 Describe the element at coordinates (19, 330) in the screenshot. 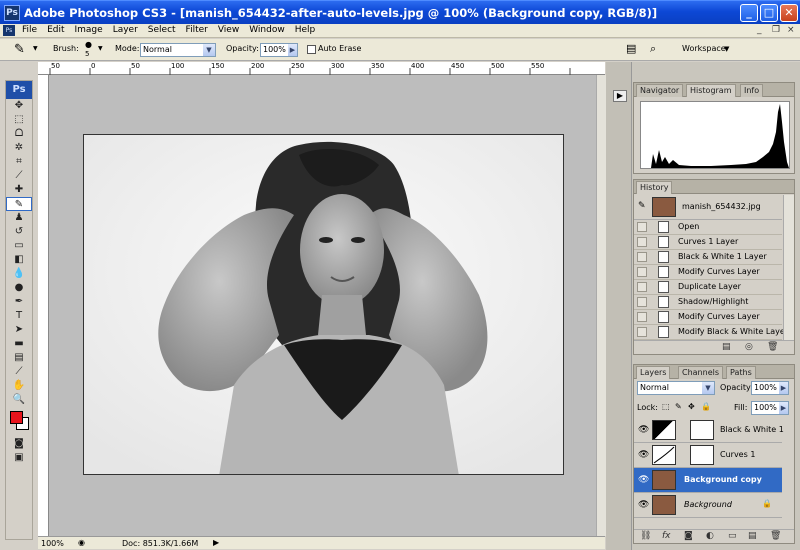

I see `path-selection-tool-icon: ➤` at that location.